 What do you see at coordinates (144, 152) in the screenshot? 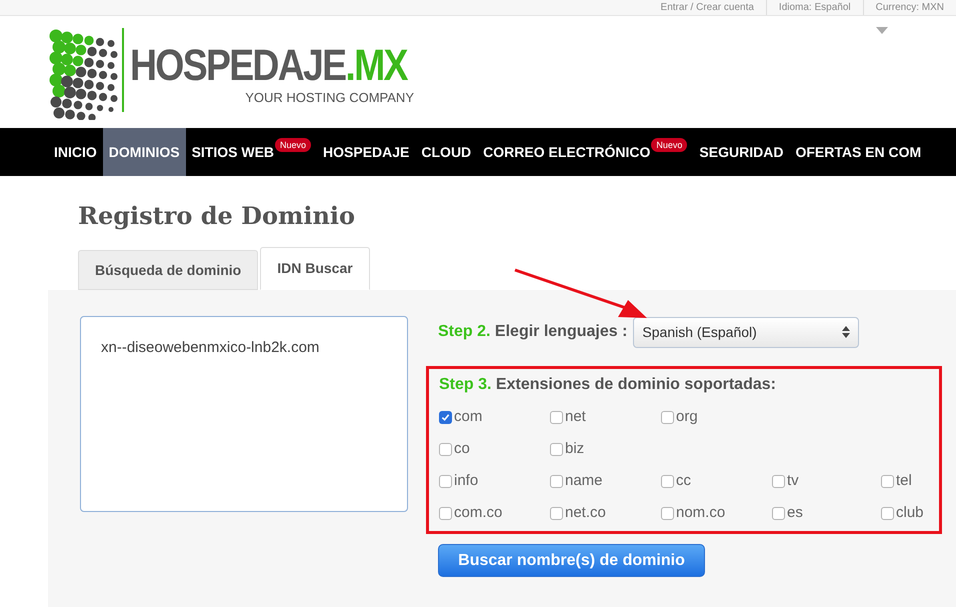
I see `nav-item: DOMINIOS` at bounding box center [144, 152].